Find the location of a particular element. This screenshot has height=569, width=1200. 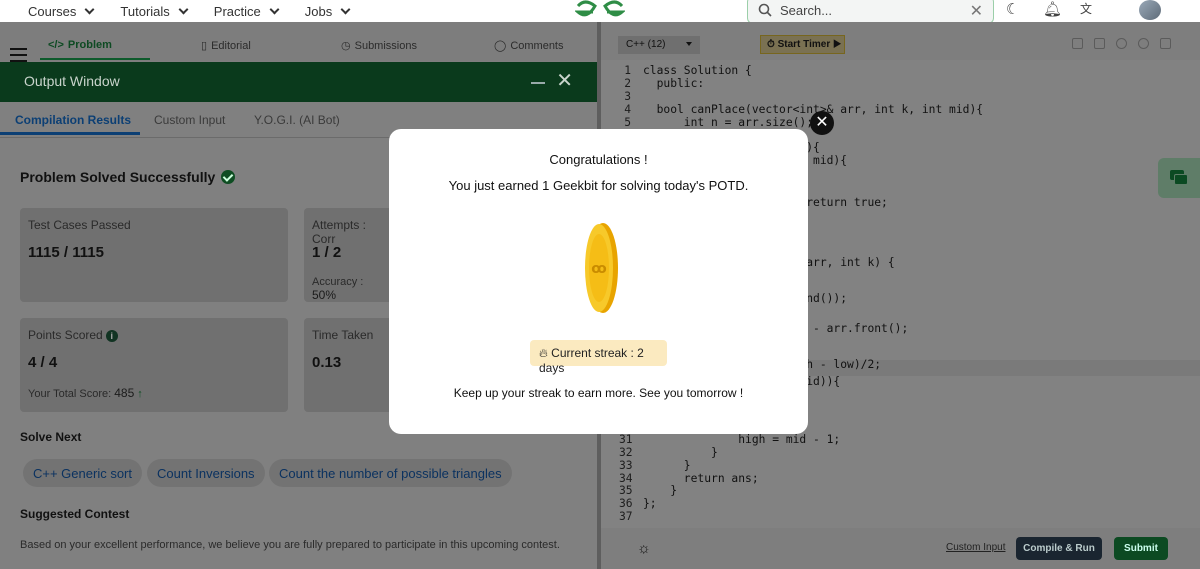

code-line: class Solution { is located at coordinates (697, 70).